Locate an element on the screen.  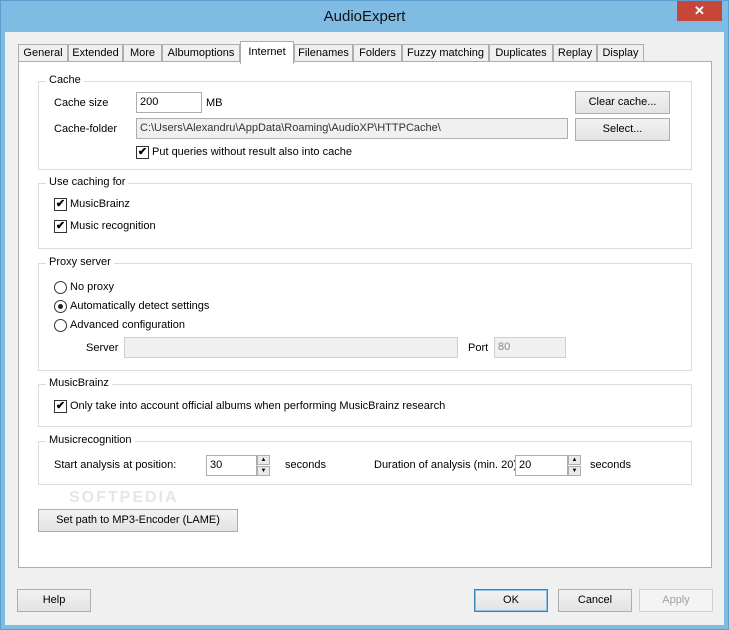
musicbrainz-group-title: MusicBrainz is located at coordinates (79, 383).